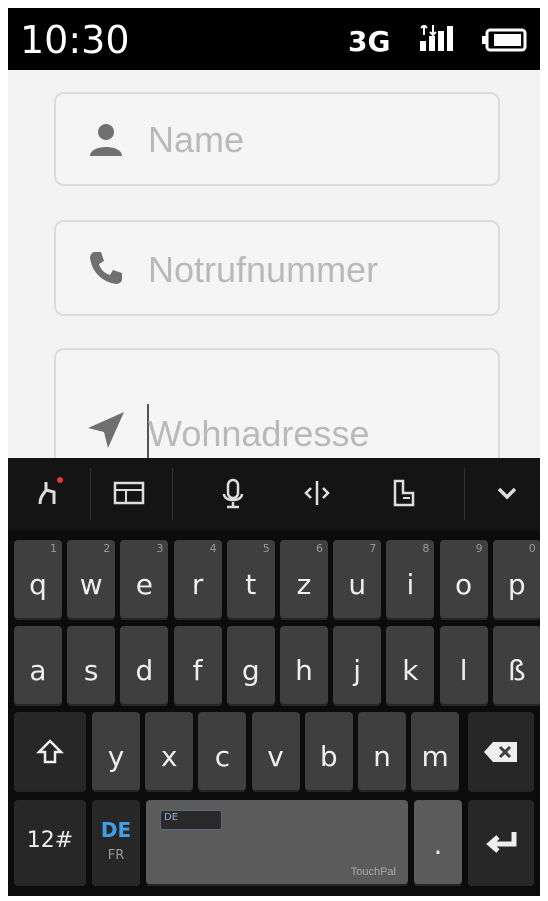 The image size is (548, 901). Describe the element at coordinates (106, 140) in the screenshot. I see `person-icon` at that location.